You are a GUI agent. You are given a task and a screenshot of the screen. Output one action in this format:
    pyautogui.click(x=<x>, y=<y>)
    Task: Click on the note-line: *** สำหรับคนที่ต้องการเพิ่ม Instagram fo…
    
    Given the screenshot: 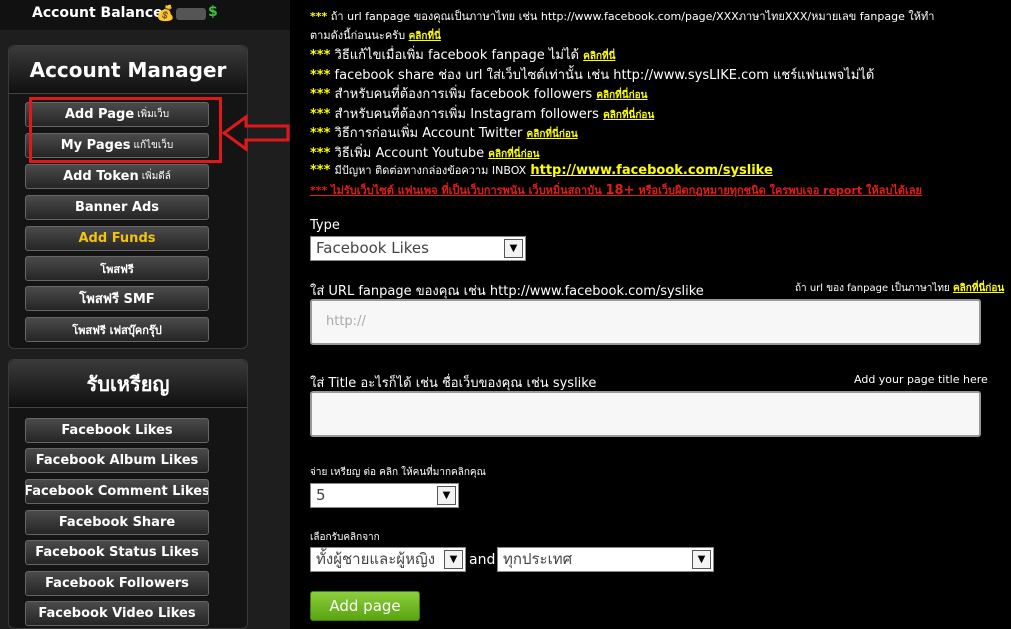 What is the action you would take?
    pyautogui.click(x=482, y=114)
    